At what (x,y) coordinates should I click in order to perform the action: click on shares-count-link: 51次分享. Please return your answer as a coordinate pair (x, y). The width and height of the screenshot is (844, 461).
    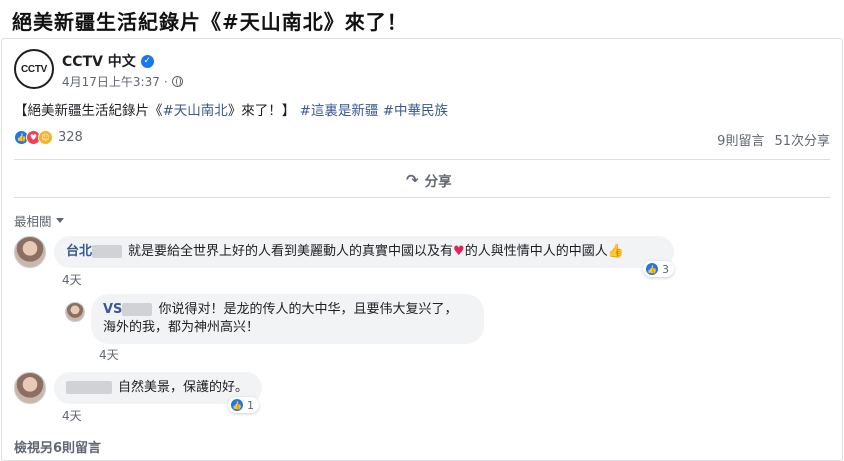
    Looking at the image, I should click on (802, 139).